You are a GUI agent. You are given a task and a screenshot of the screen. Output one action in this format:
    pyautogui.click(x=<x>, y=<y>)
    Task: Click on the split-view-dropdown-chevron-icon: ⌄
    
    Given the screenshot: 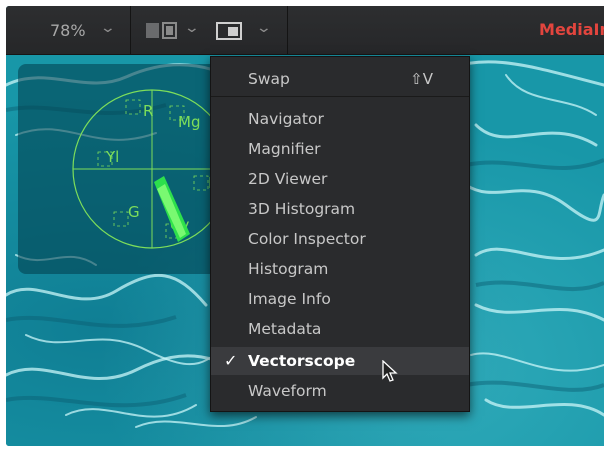 What is the action you would take?
    pyautogui.click(x=192, y=28)
    